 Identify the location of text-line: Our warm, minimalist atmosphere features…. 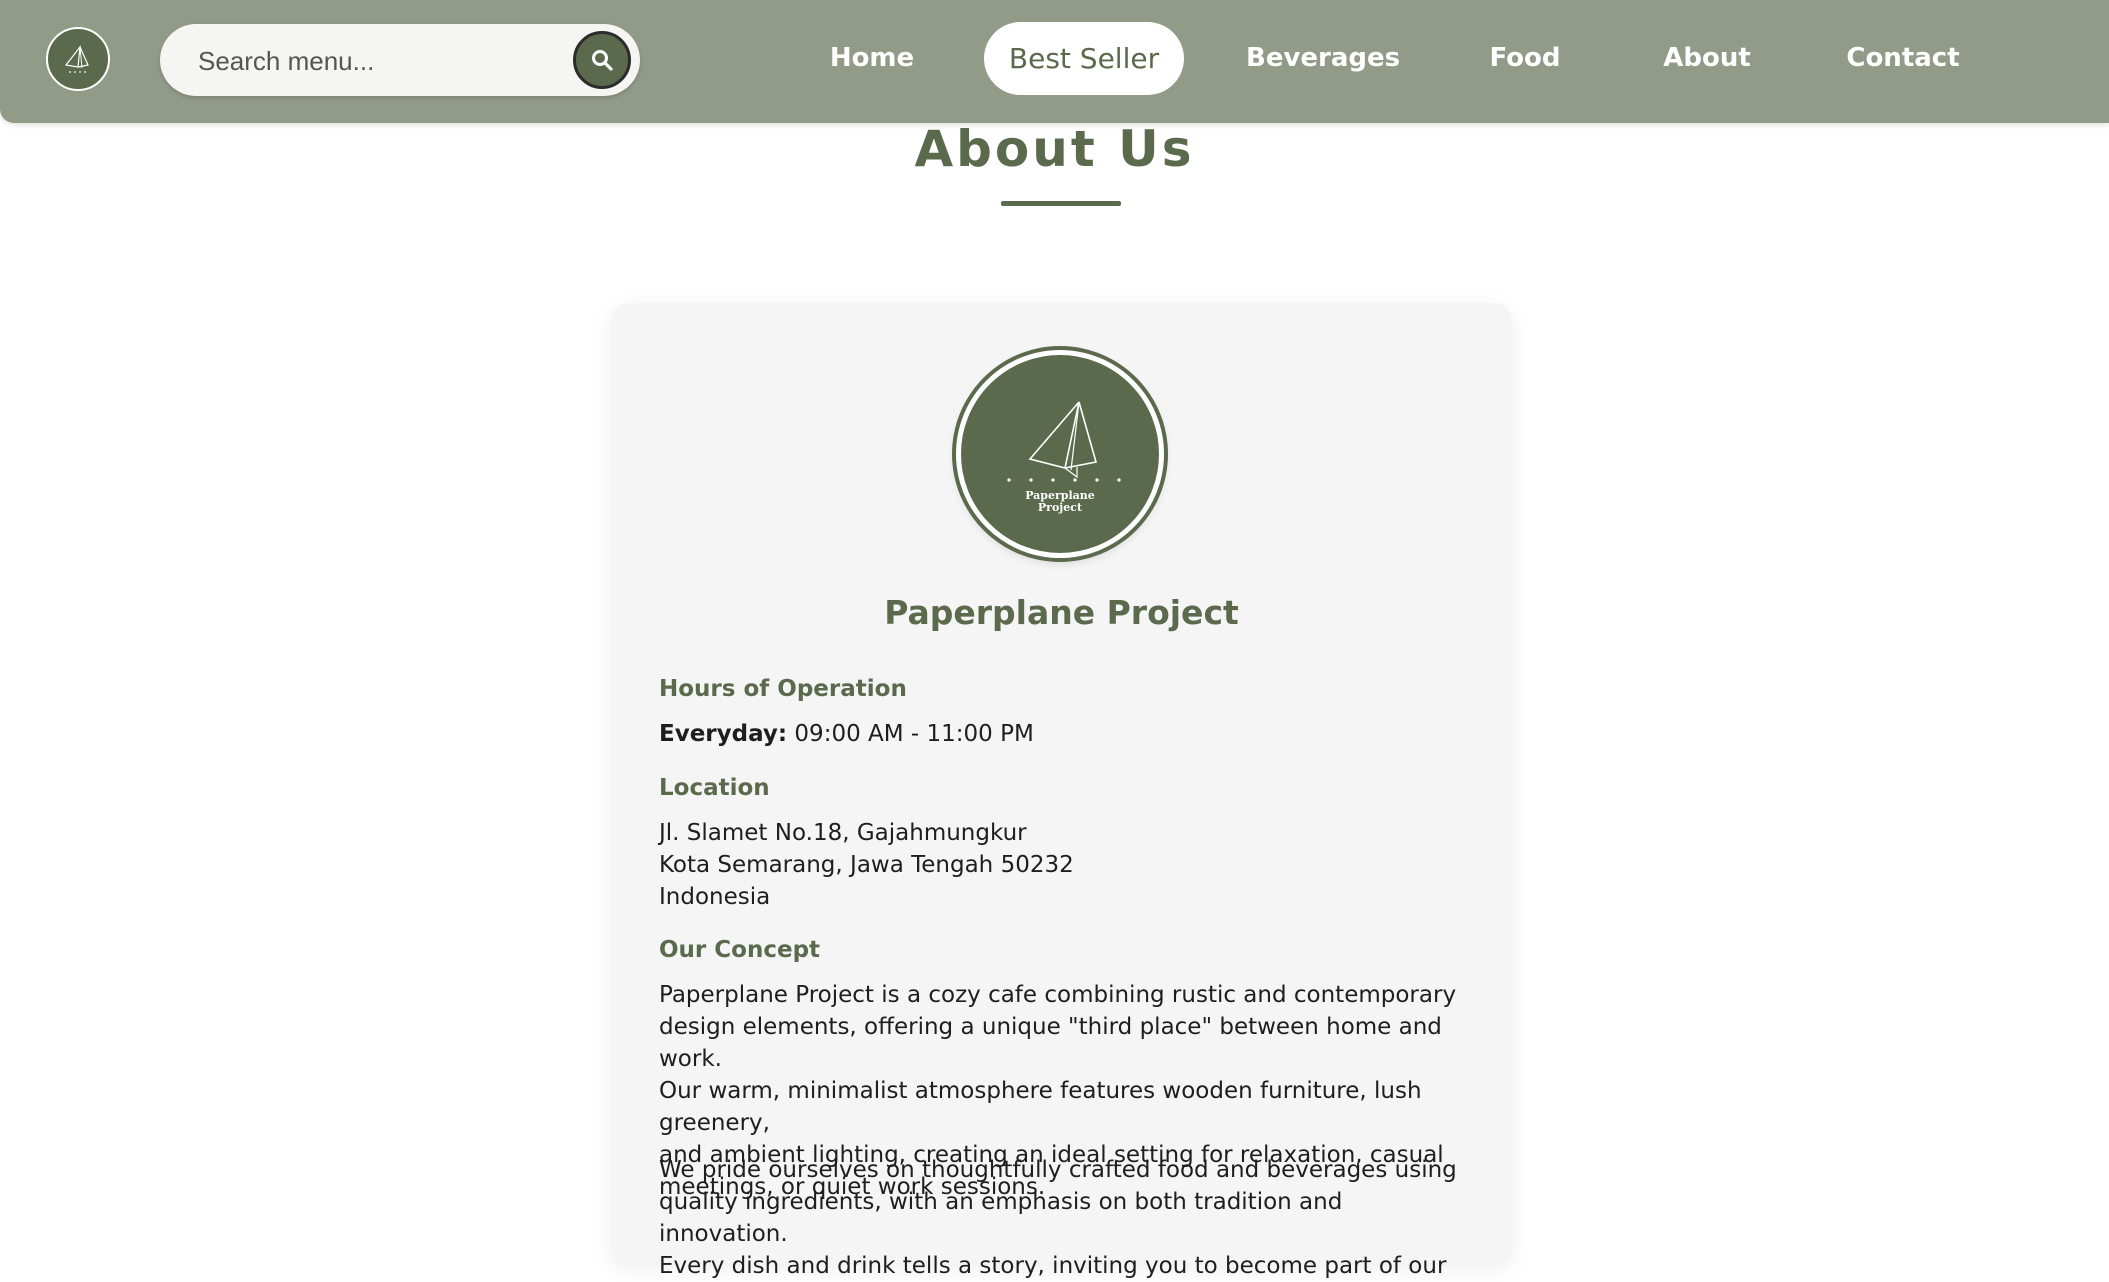
(1040, 1107).